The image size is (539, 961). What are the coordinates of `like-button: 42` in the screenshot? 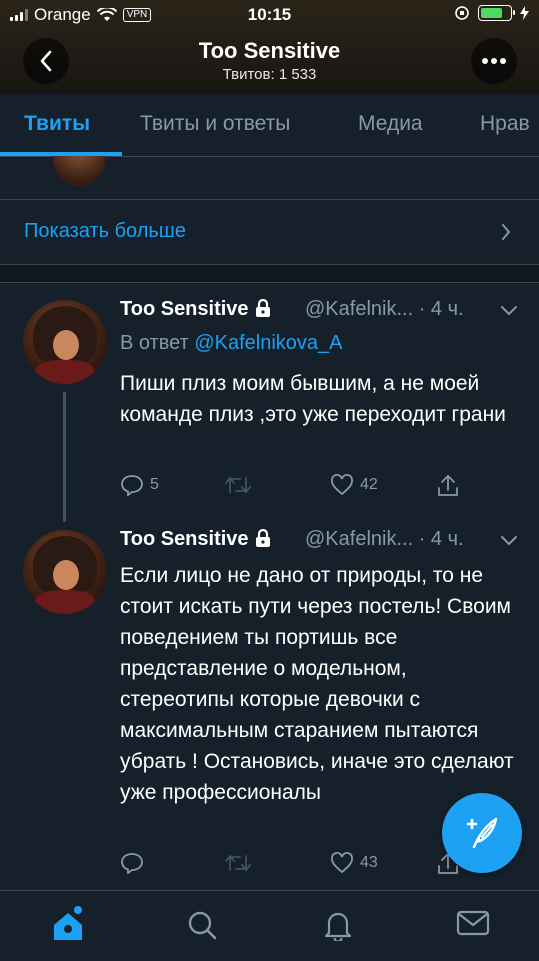 It's located at (354, 485).